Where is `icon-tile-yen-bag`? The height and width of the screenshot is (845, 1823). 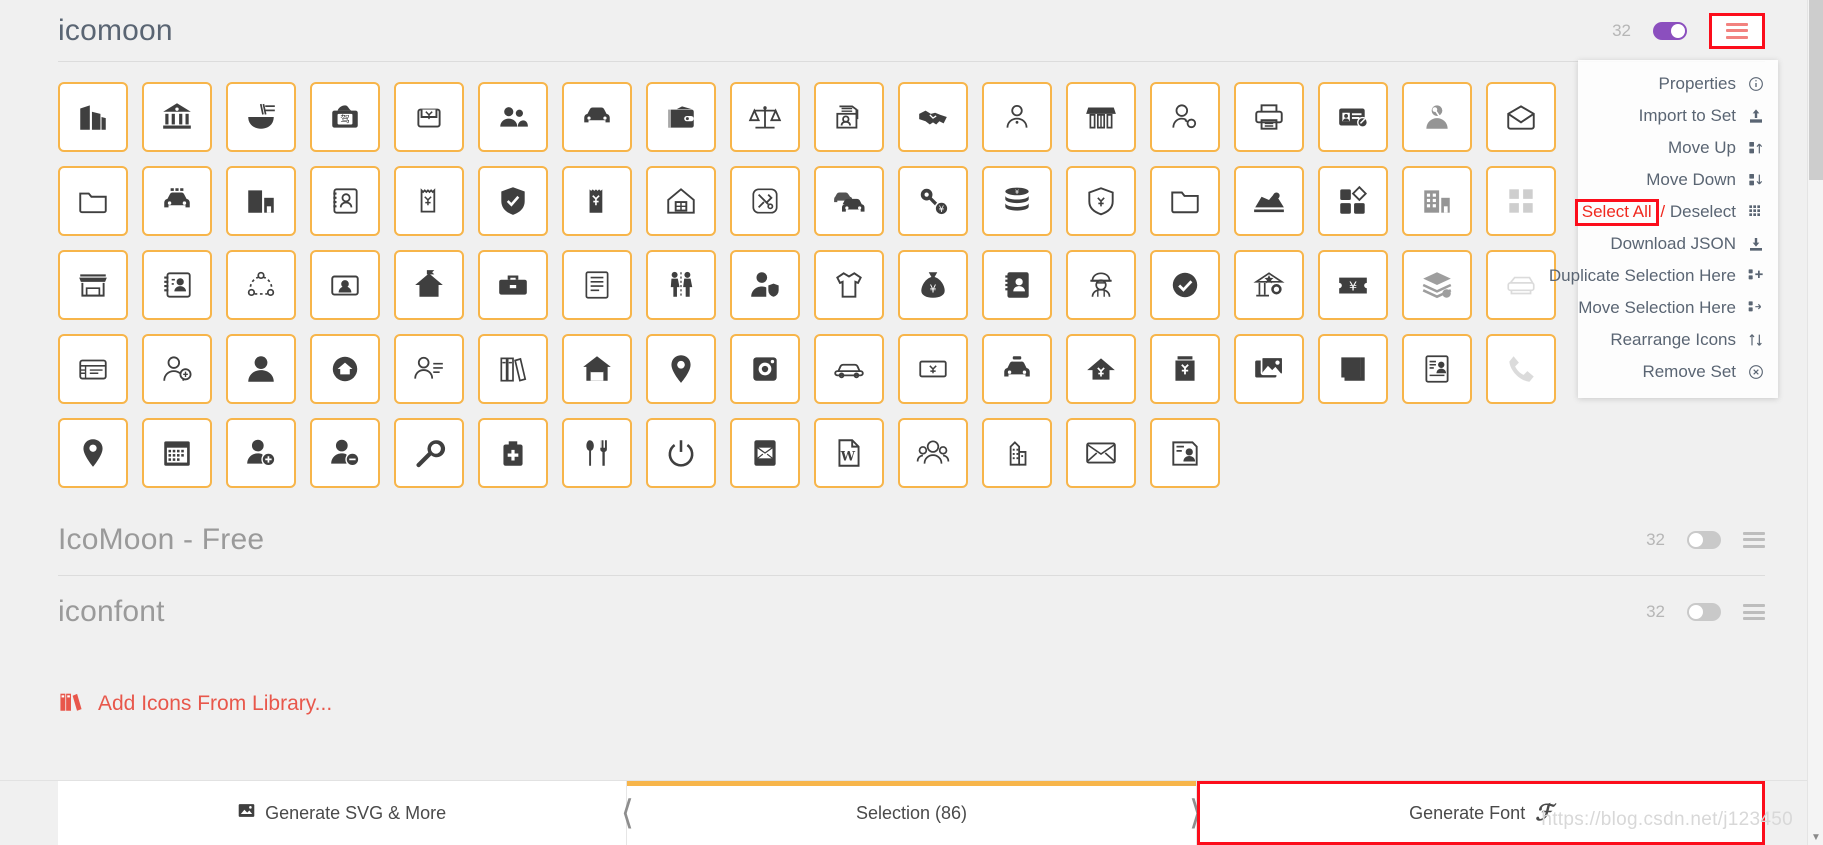 icon-tile-yen-bag is located at coordinates (1185, 369).